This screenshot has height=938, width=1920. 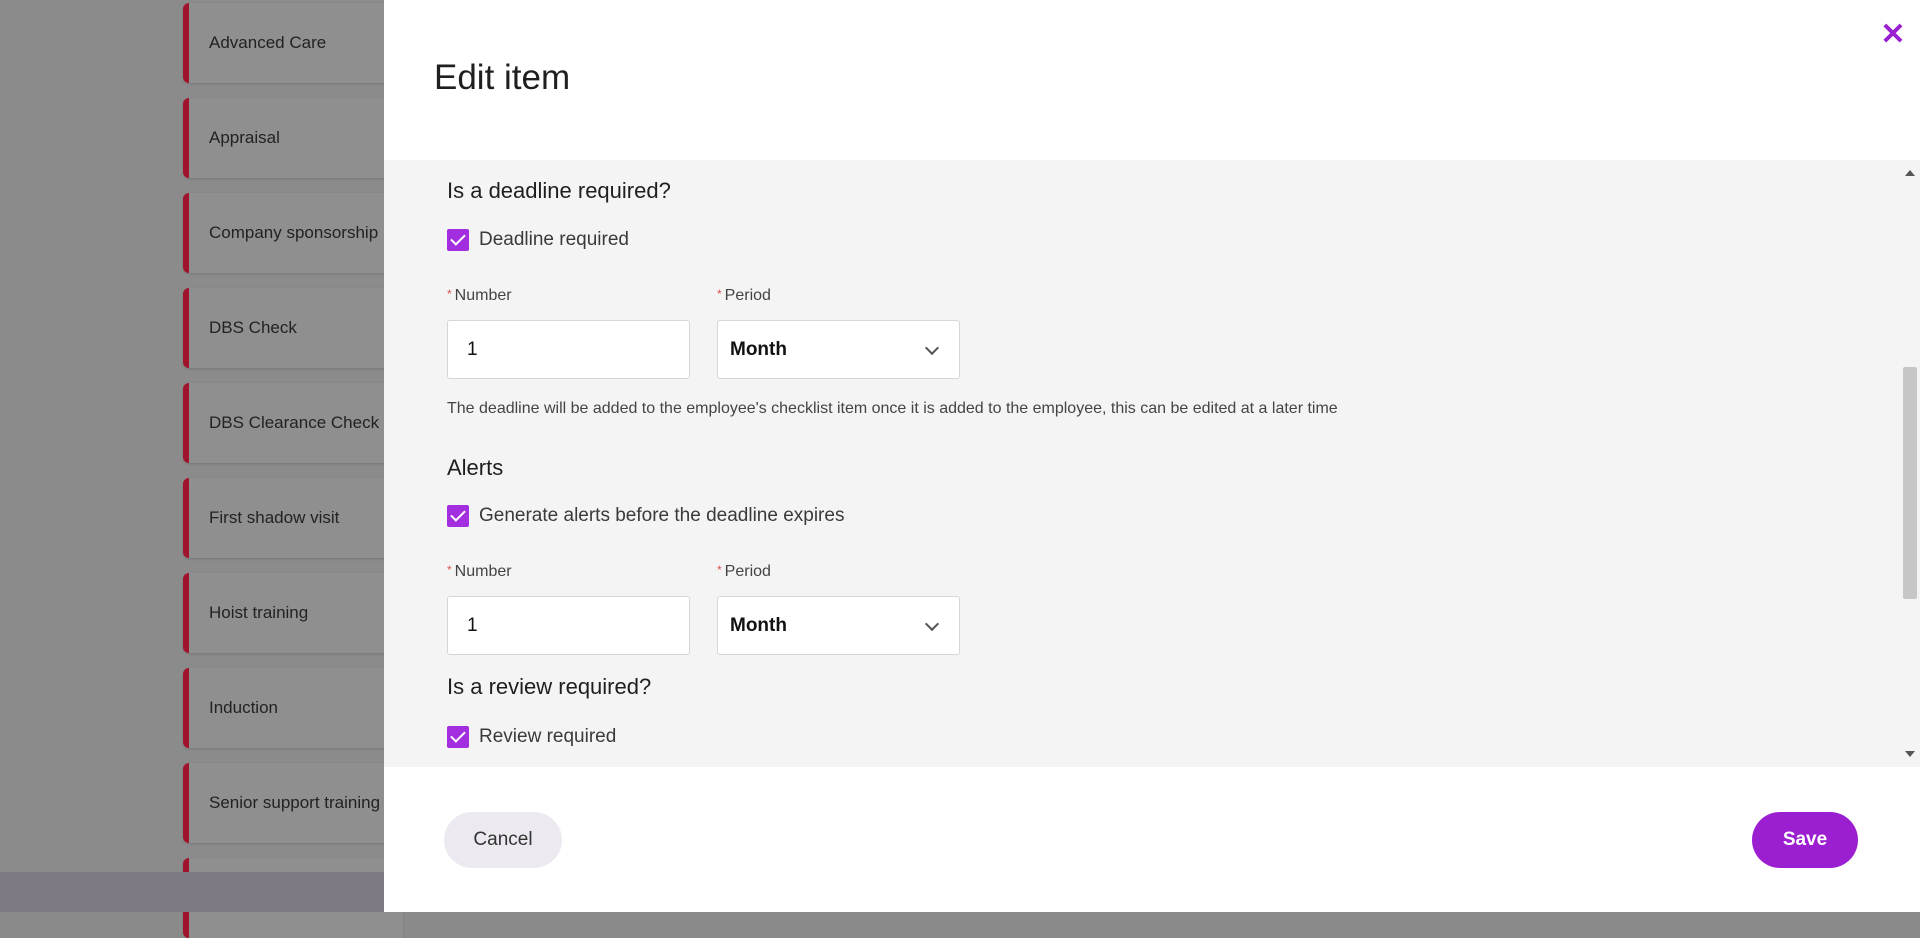 I want to click on deadline-number-label: * Number, so click(x=479, y=295).